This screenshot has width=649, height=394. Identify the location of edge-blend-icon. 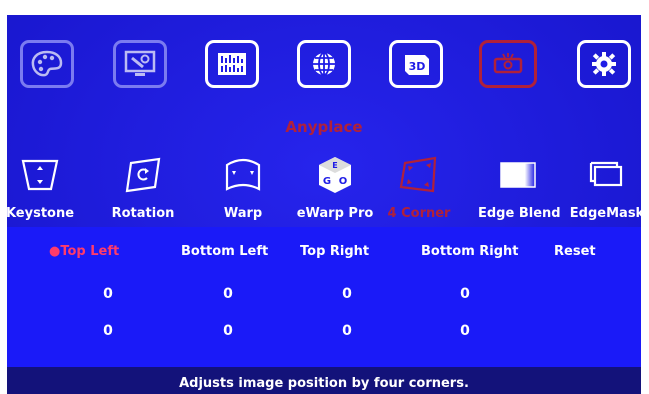
(518, 175).